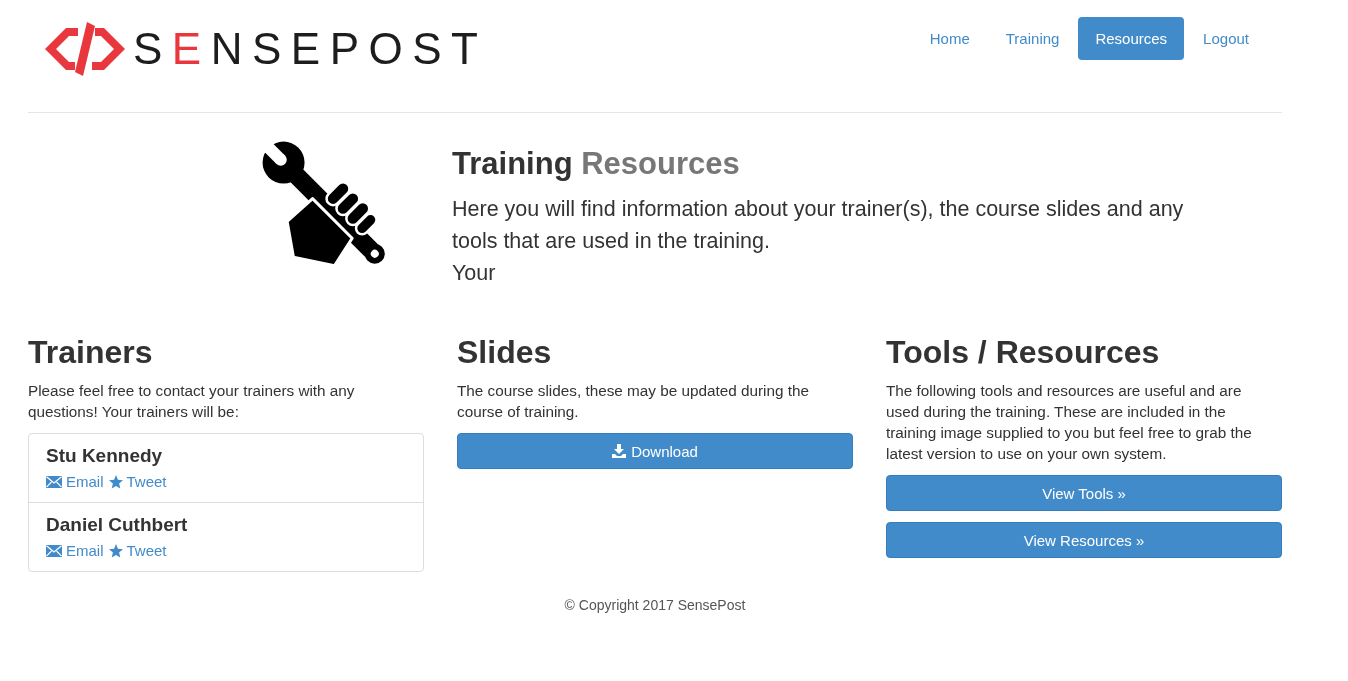 The image size is (1348, 681). Describe the element at coordinates (1226, 38) in the screenshot. I see `nav-tab: Logout` at that location.